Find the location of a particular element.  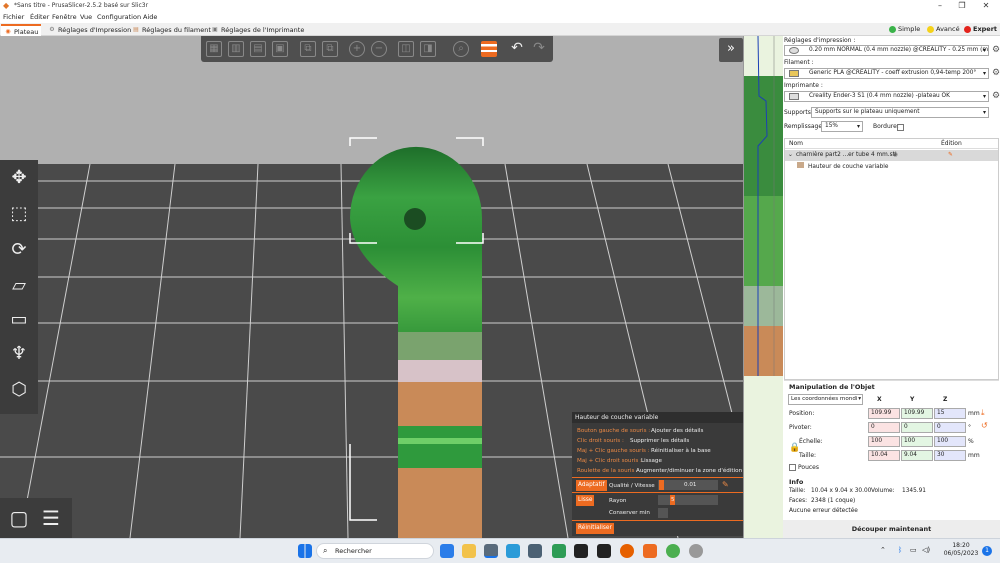

spreadsheet-icon is located at coordinates (559, 551).